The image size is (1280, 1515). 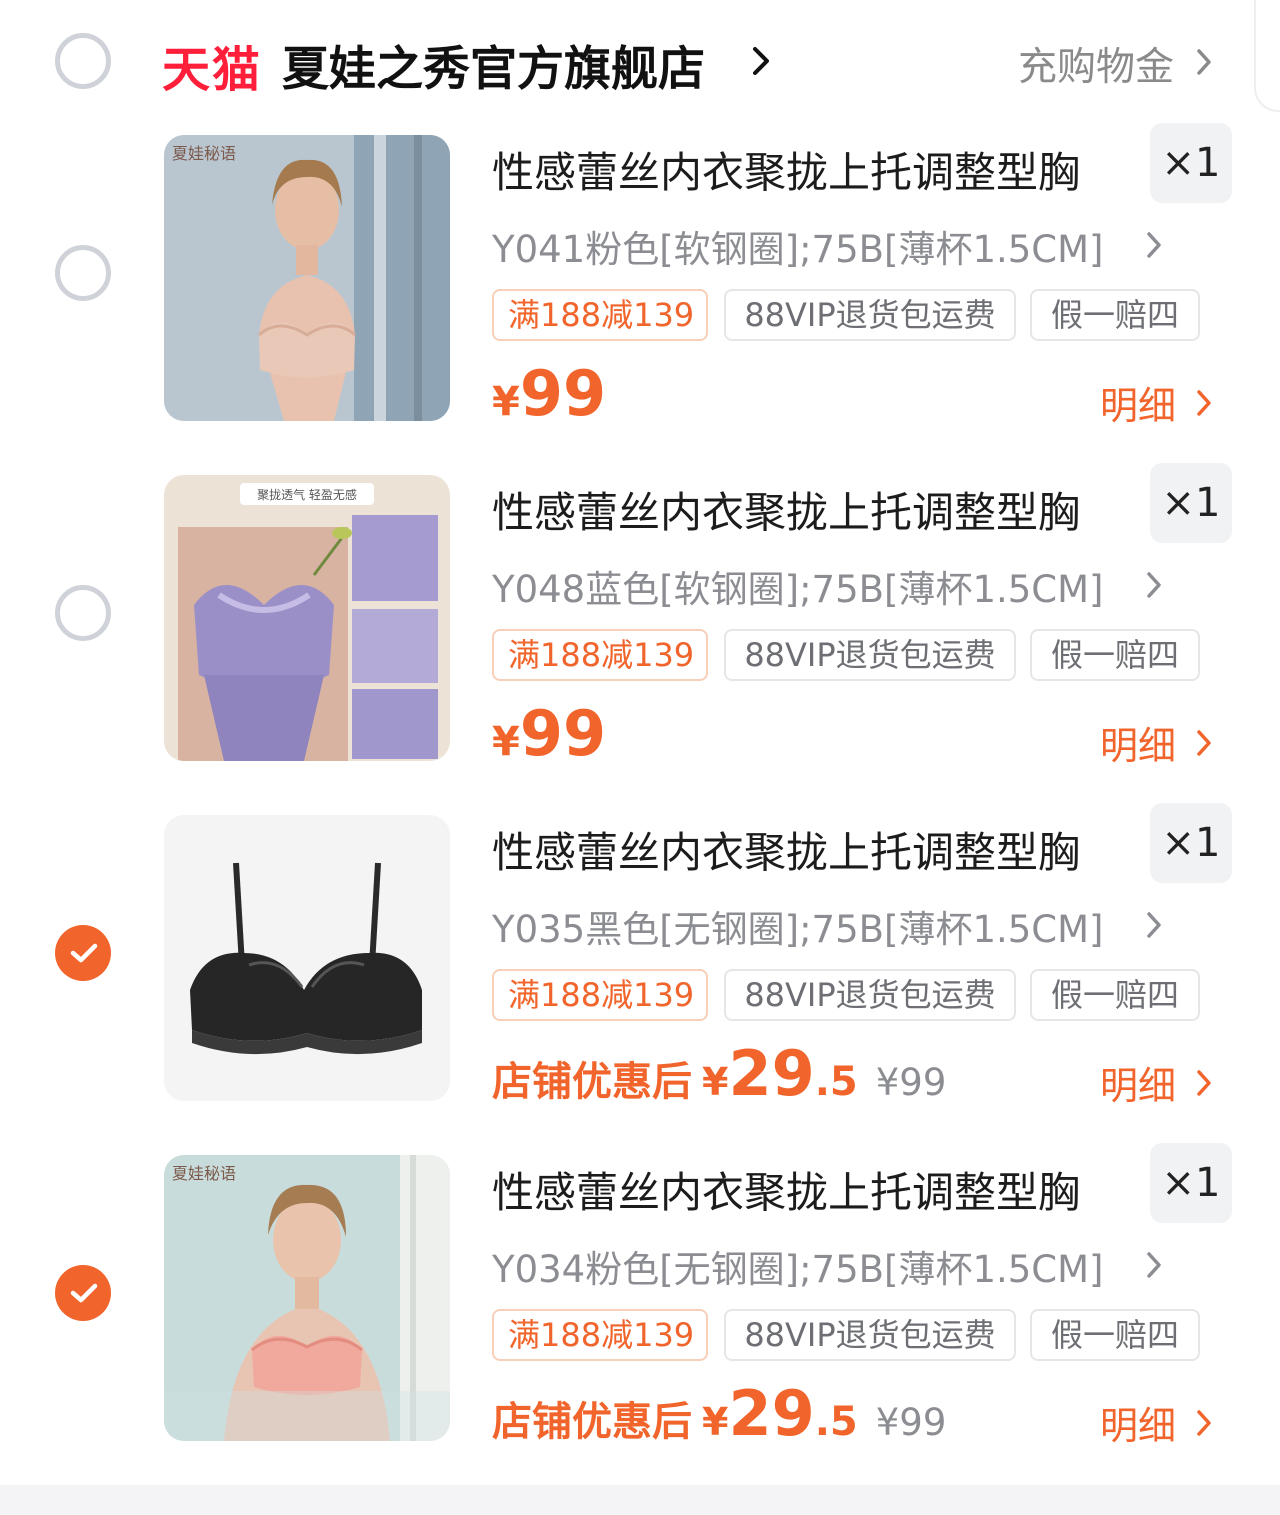 What do you see at coordinates (307, 494) in the screenshot?
I see `image-caption: 聚拢透气 轻盈无感` at bounding box center [307, 494].